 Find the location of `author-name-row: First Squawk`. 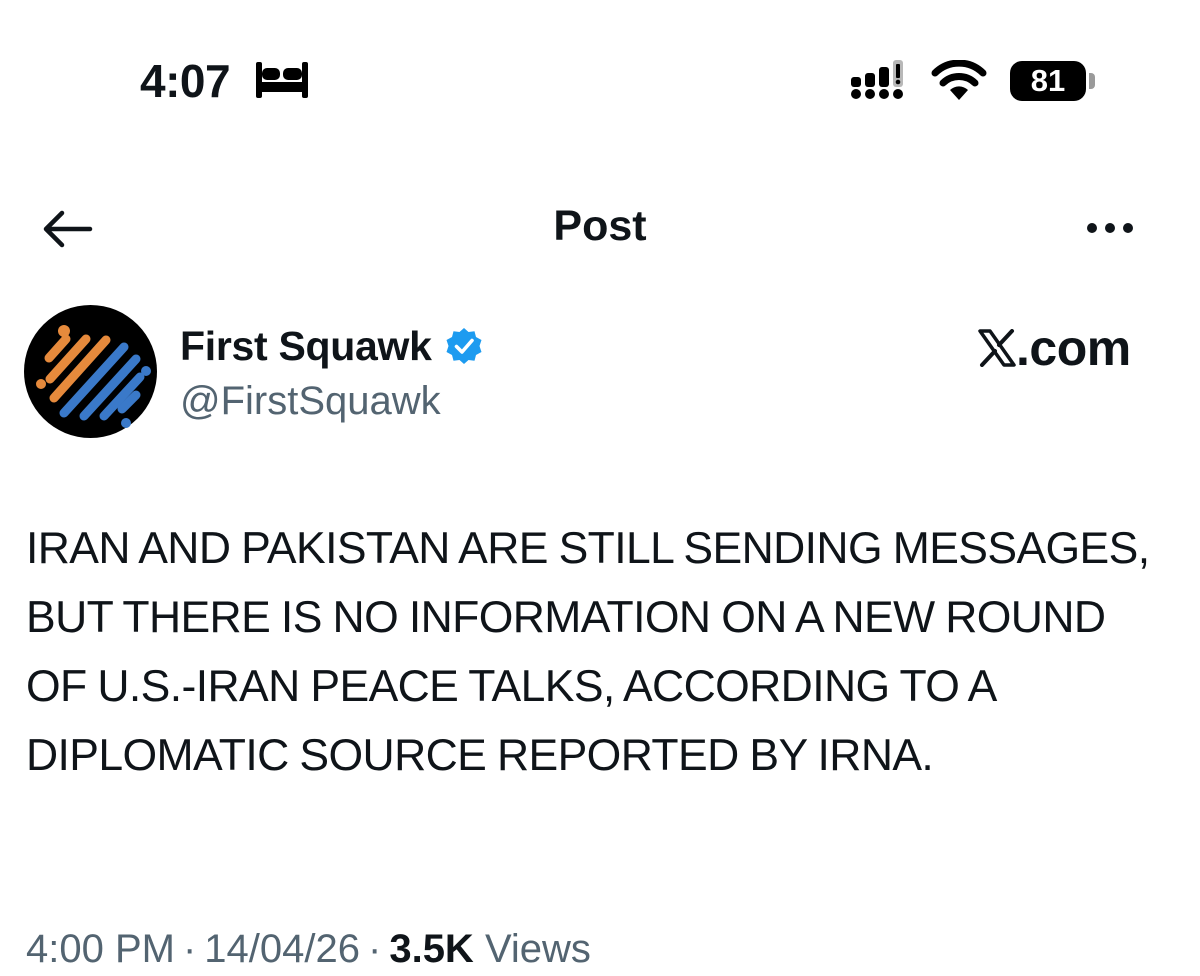

author-name-row: First Squawk is located at coordinates (332, 346).